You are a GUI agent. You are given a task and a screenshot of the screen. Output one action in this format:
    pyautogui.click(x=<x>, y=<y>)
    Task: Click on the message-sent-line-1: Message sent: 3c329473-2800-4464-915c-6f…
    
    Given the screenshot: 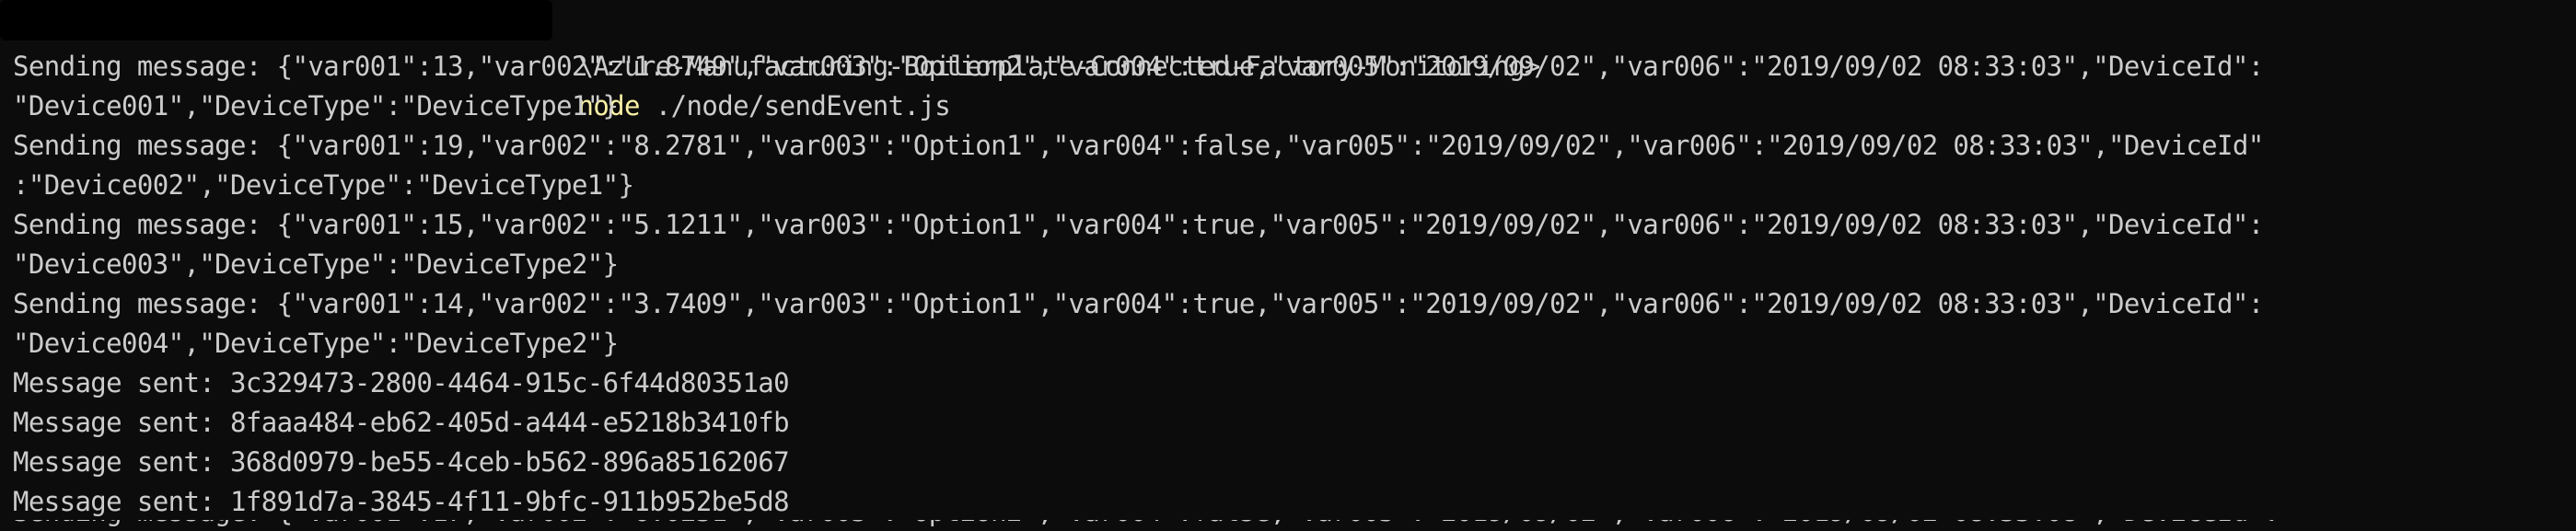 What is the action you would take?
    pyautogui.click(x=401, y=382)
    